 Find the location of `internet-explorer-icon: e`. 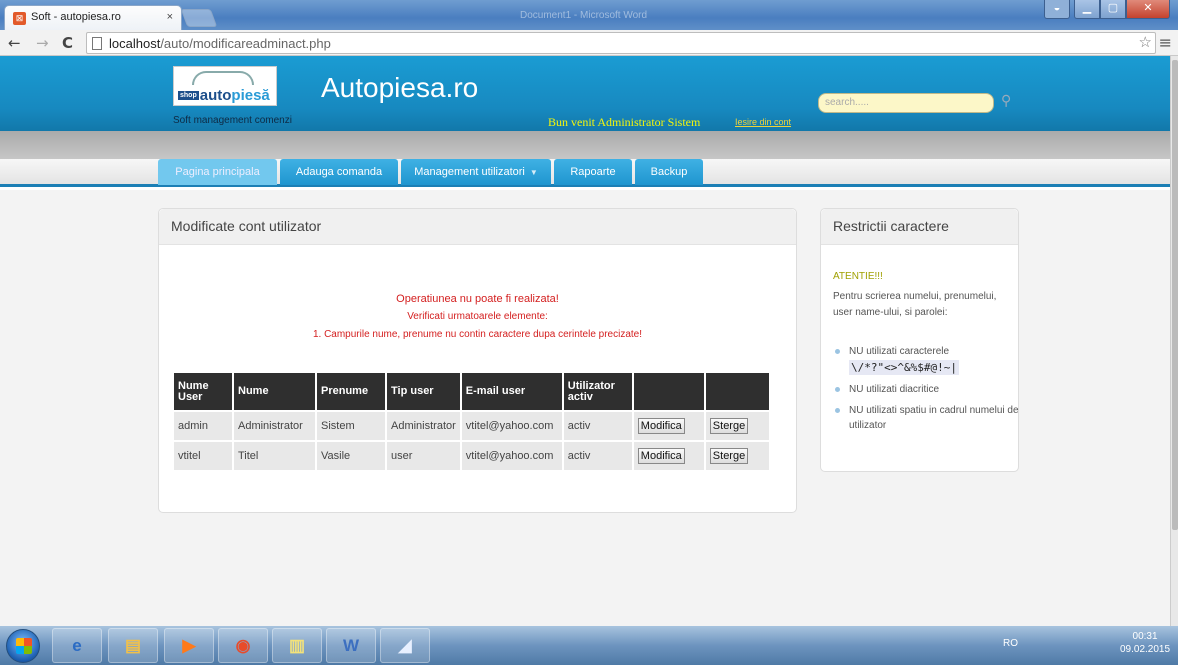

internet-explorer-icon: e is located at coordinates (77, 645).